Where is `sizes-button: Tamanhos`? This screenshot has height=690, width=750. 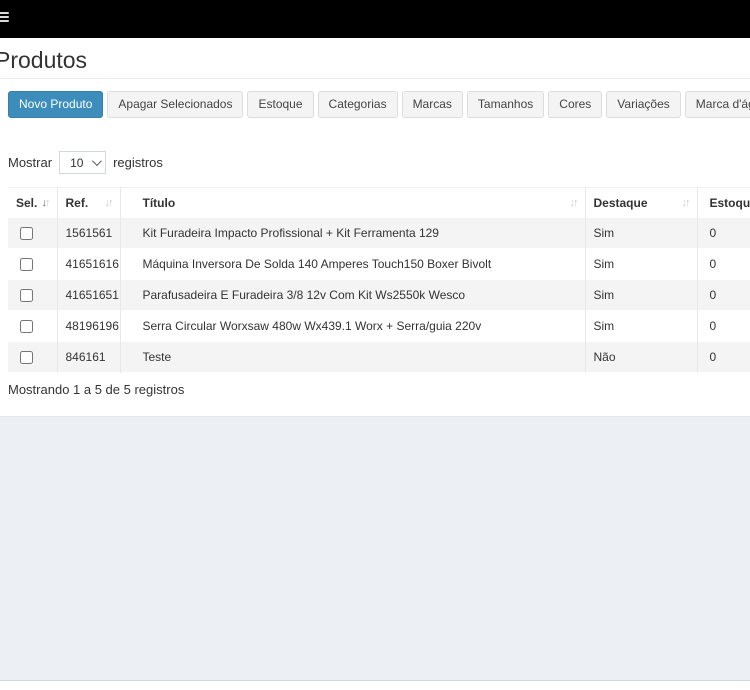
sizes-button: Tamanhos is located at coordinates (505, 105).